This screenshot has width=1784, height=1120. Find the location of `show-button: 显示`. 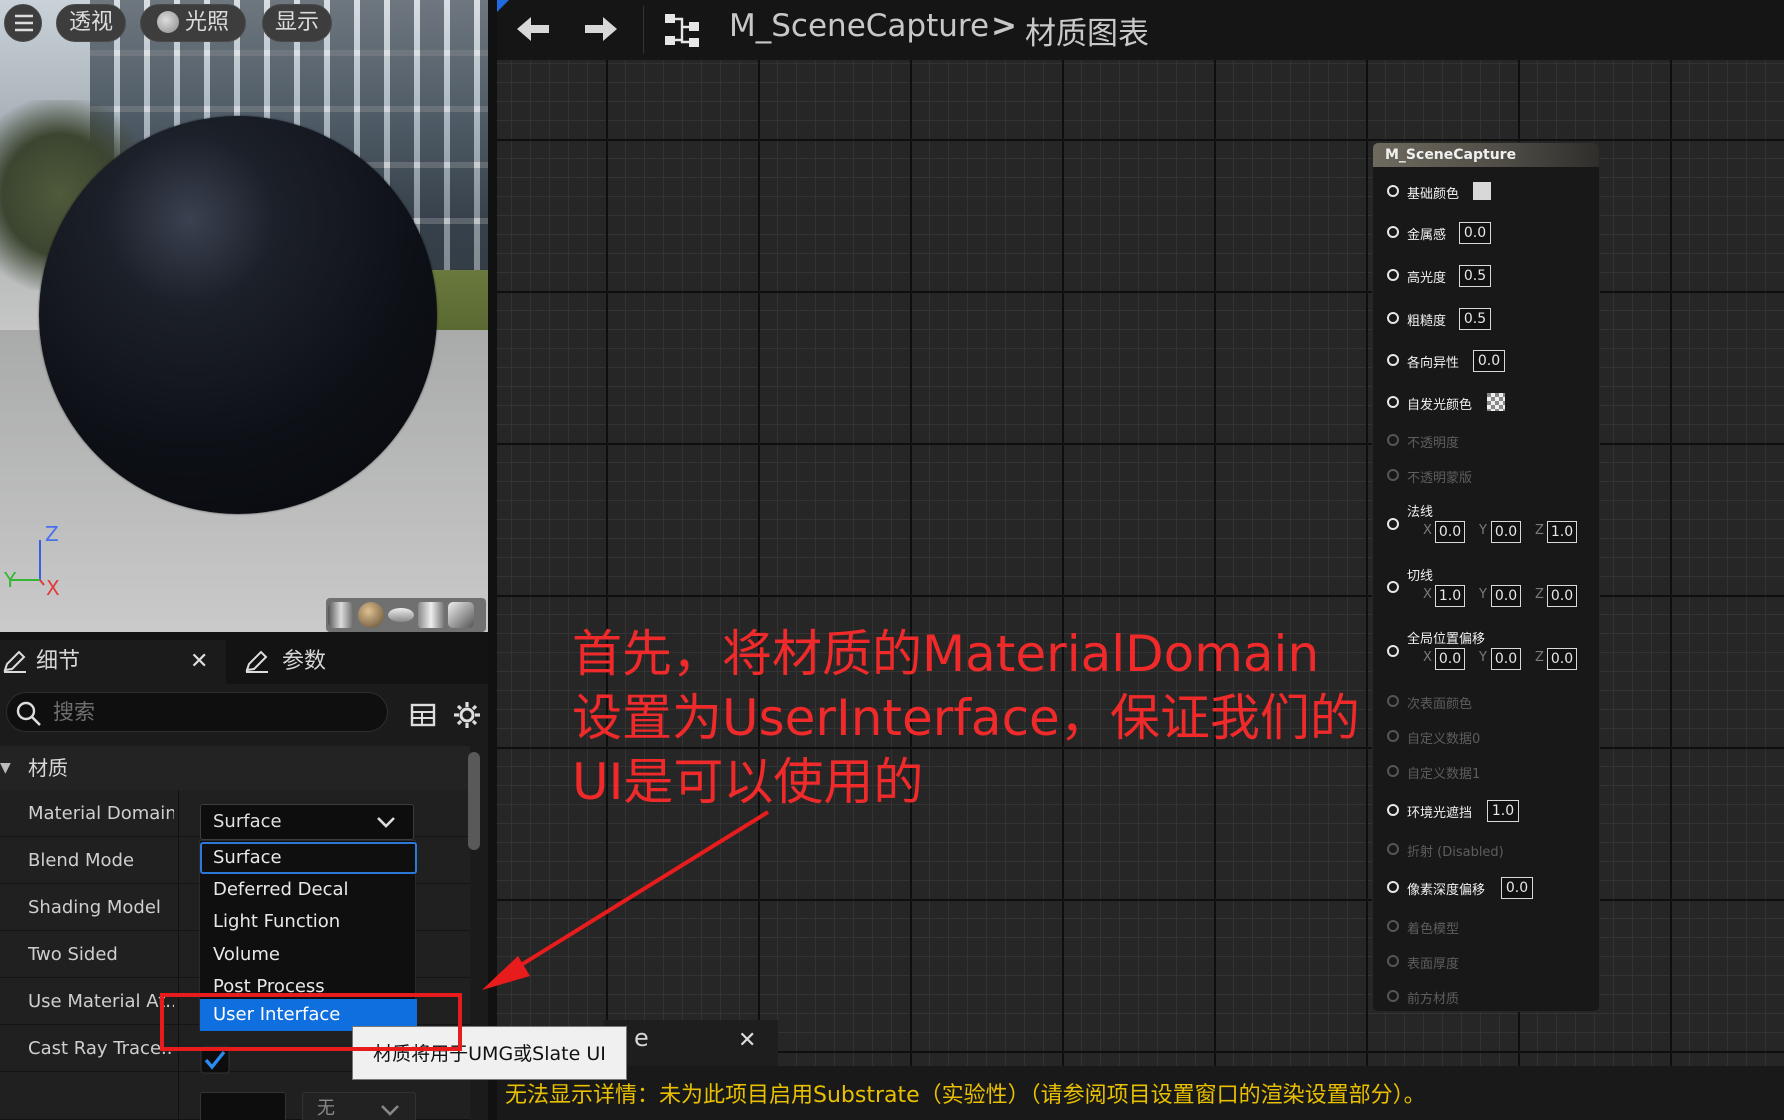

show-button: 显示 is located at coordinates (297, 23).